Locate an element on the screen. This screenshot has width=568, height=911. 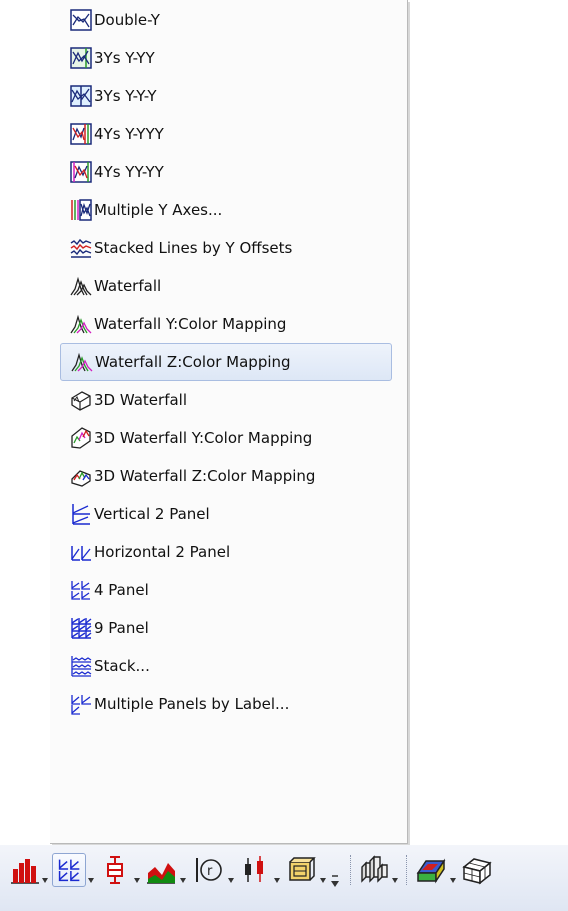
graph-toolbar: r is located at coordinates (284, 878).